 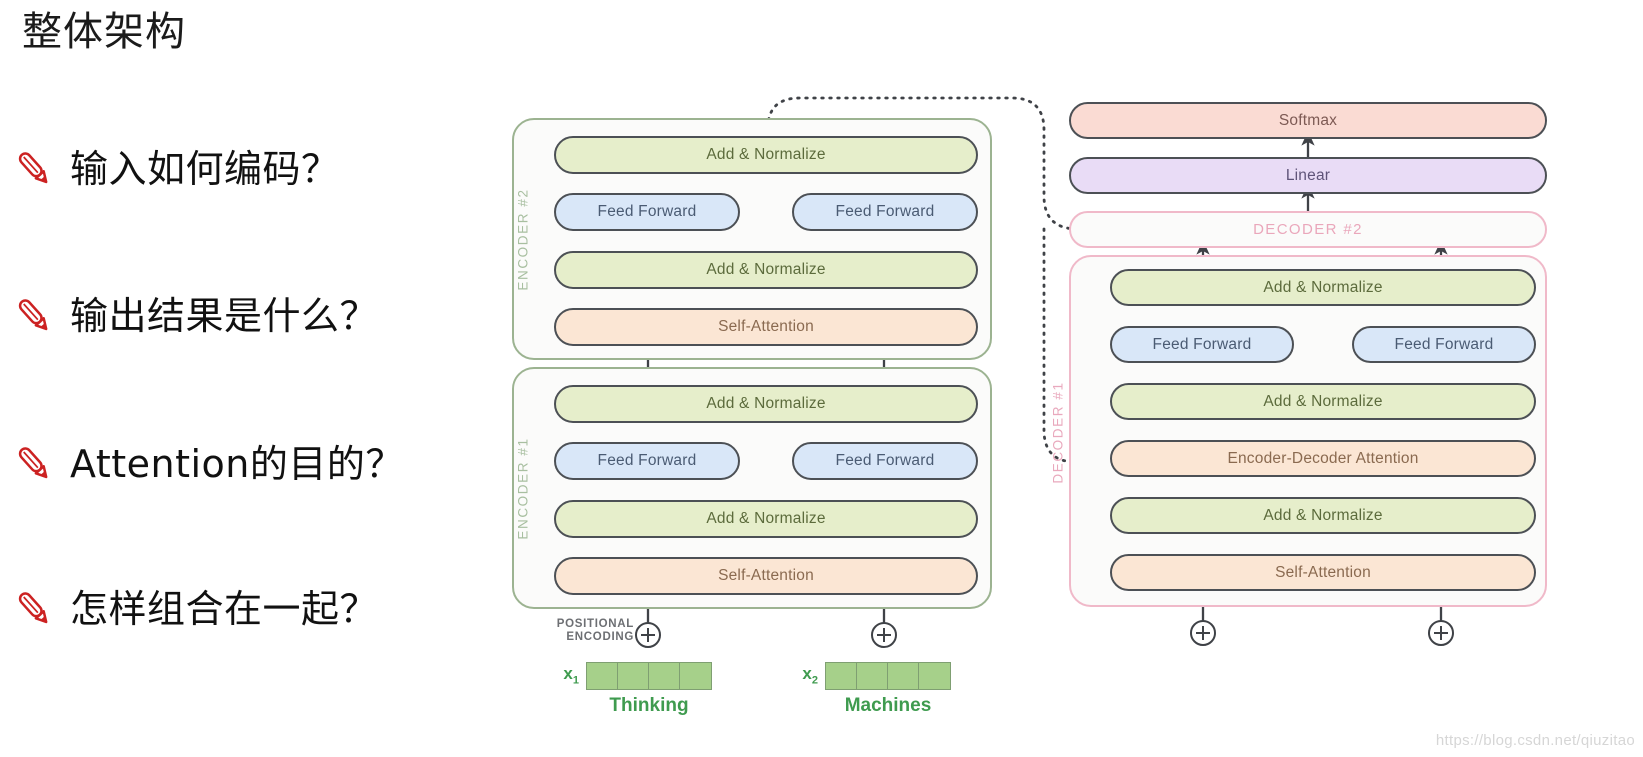 What do you see at coordinates (885, 461) in the screenshot?
I see `encoder-1-feed-forward-right: Feed Forward` at bounding box center [885, 461].